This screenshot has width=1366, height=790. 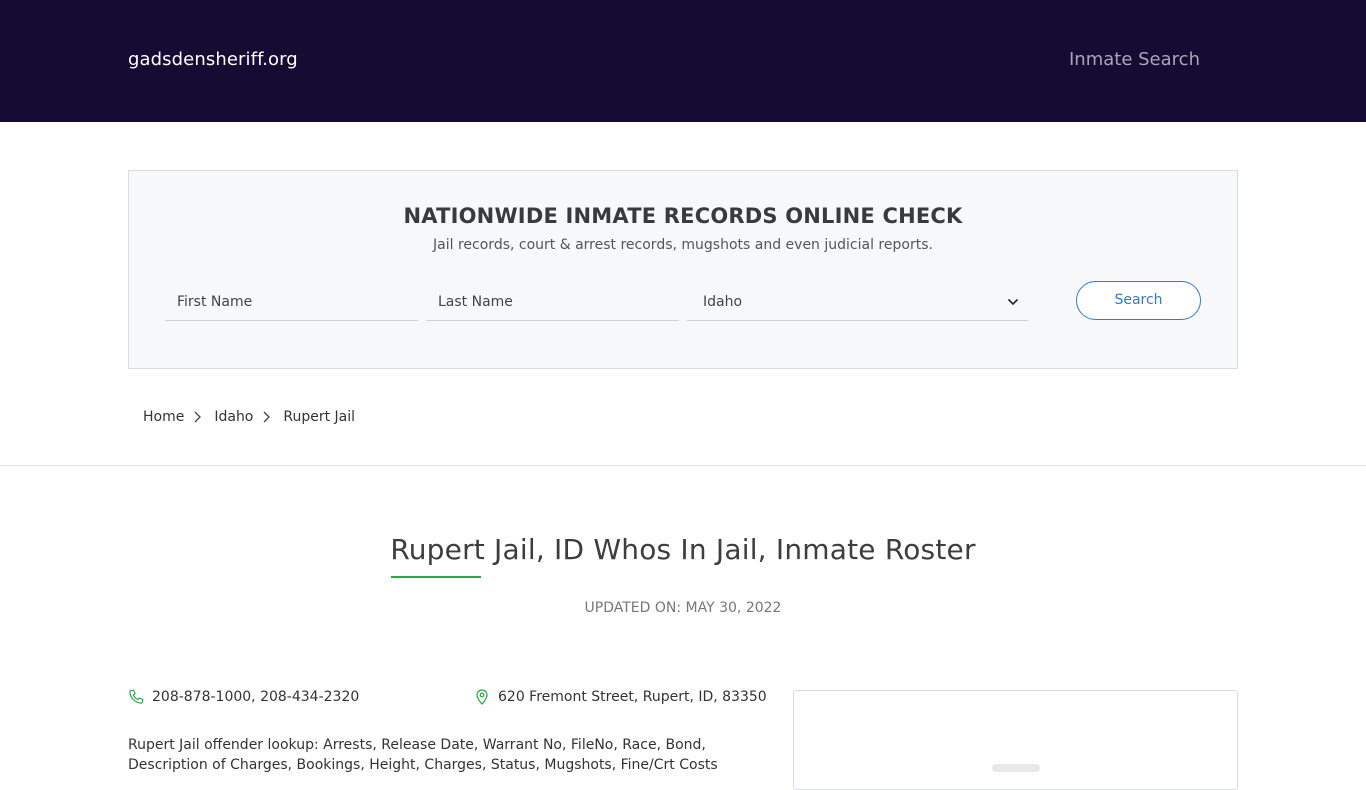 What do you see at coordinates (1015, 740) in the screenshot?
I see `map-card` at bounding box center [1015, 740].